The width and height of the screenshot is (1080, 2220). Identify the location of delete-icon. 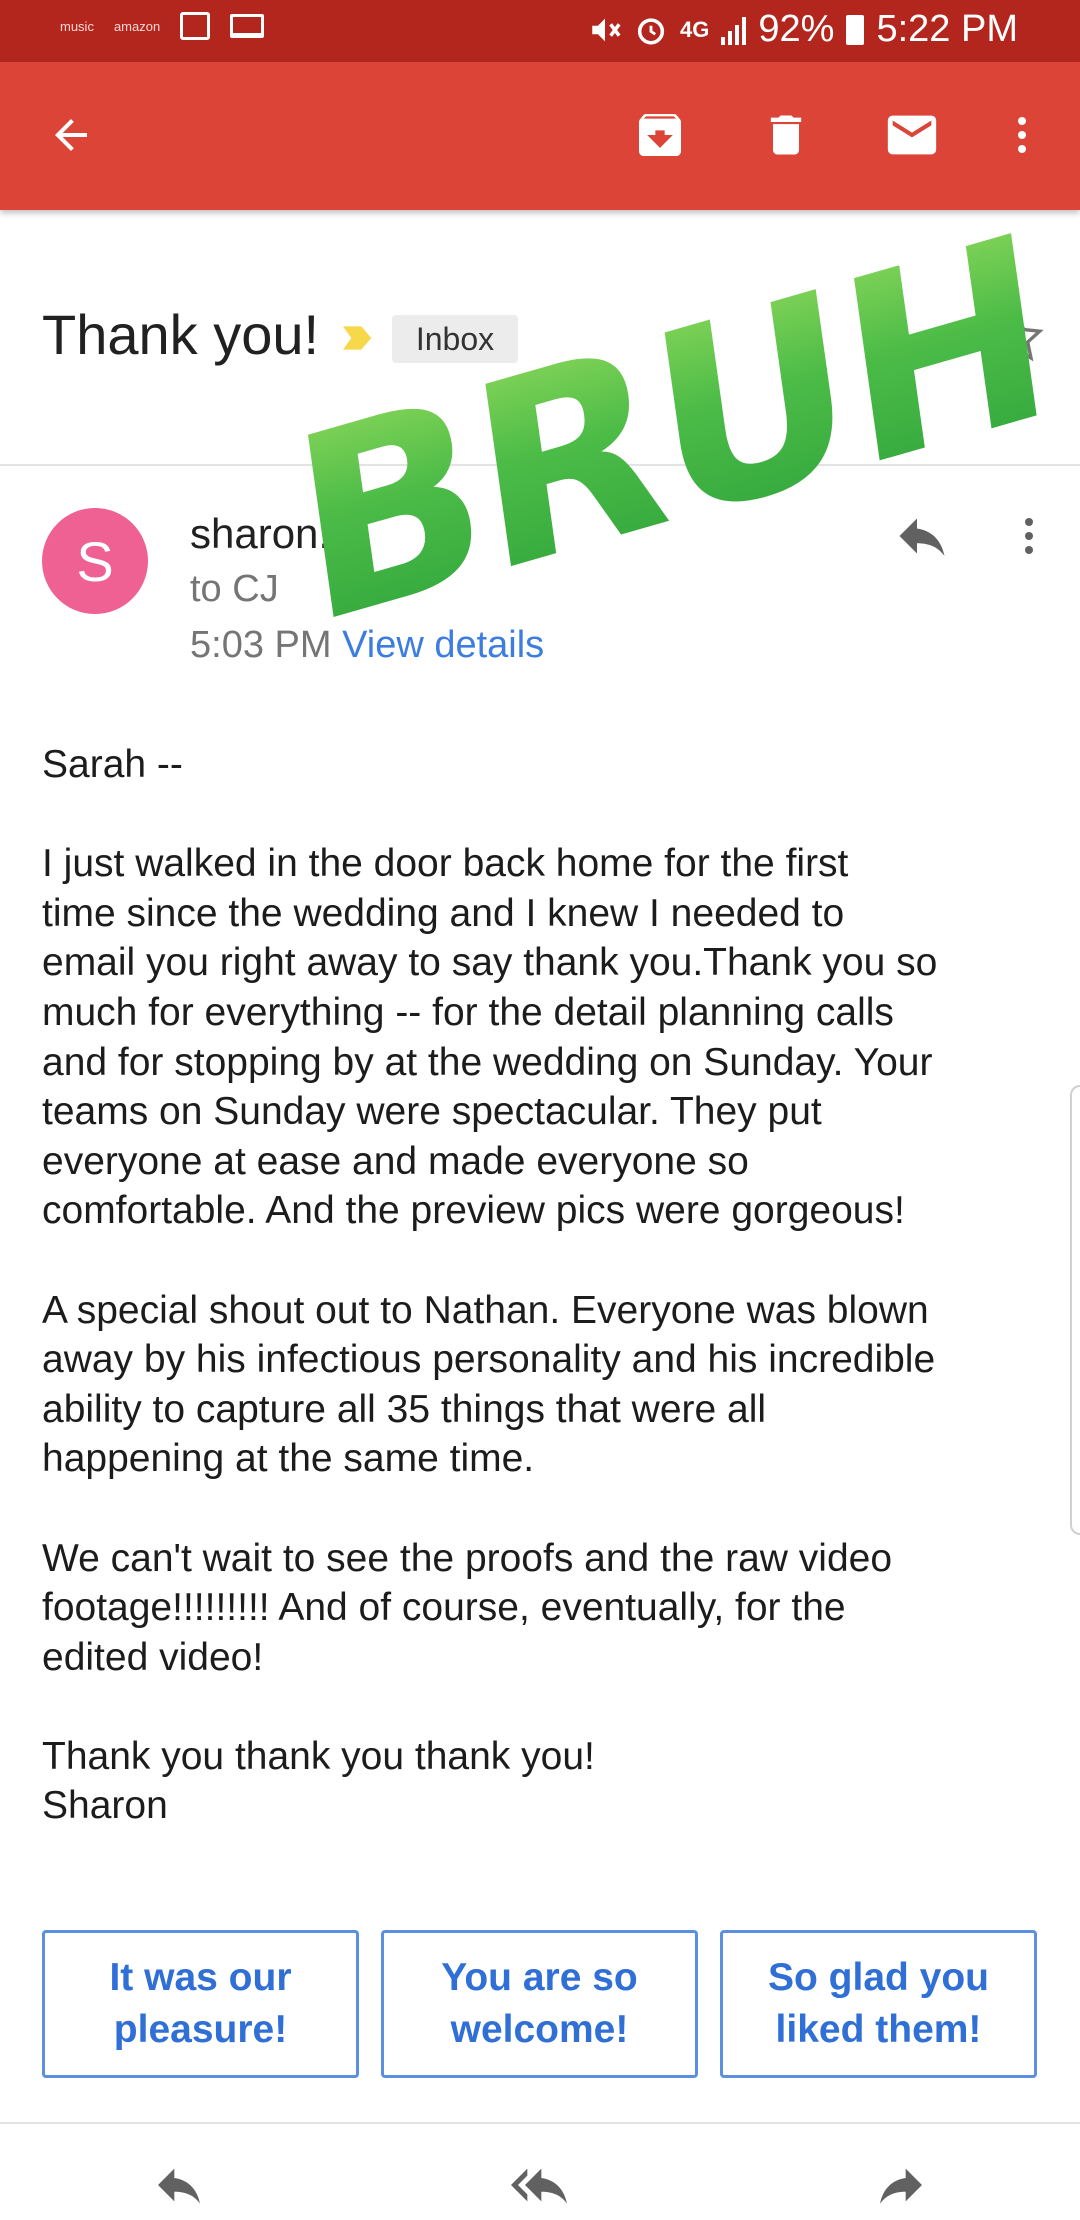
(786, 135).